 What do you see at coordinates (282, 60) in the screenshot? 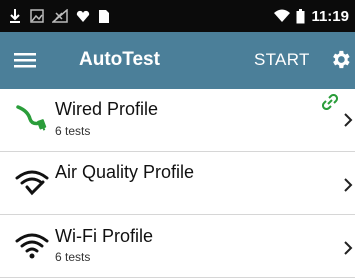
I see `start-button: START` at bounding box center [282, 60].